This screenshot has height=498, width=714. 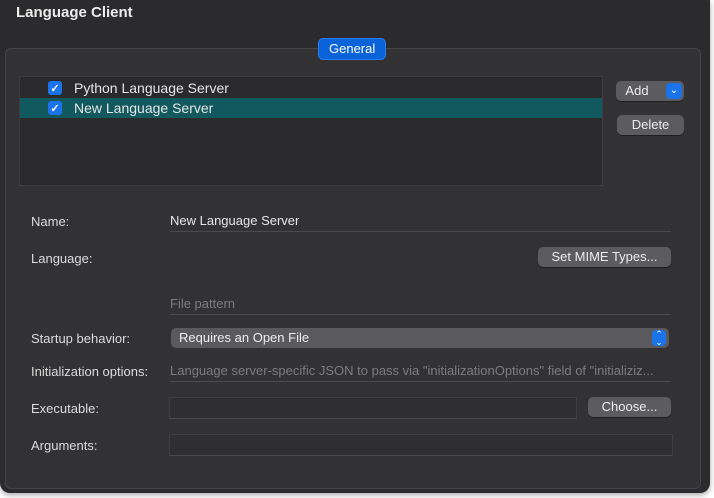 I want to click on add-button: Add ⌄, so click(x=650, y=91).